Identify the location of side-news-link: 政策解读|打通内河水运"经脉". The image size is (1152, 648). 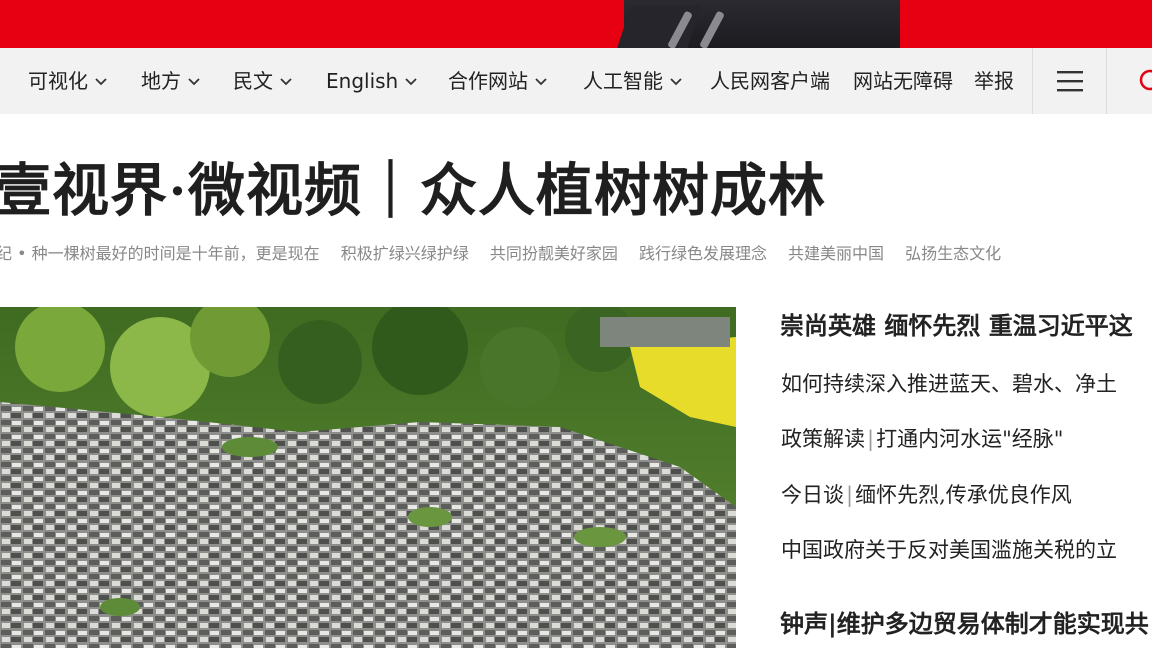
(922, 439).